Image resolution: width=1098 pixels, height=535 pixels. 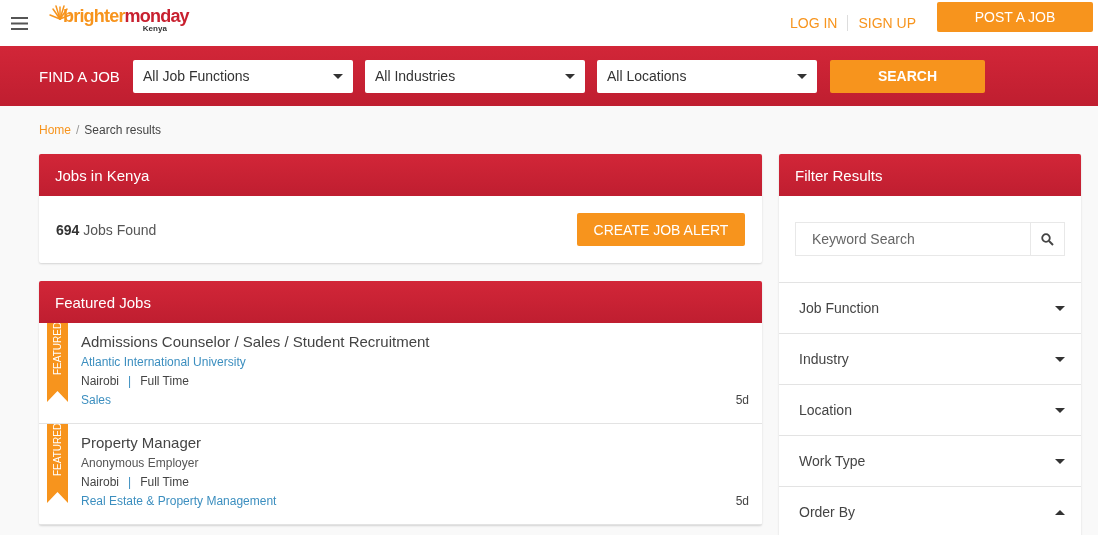 I want to click on job-category: Real Estate & Property Management, so click(x=179, y=501).